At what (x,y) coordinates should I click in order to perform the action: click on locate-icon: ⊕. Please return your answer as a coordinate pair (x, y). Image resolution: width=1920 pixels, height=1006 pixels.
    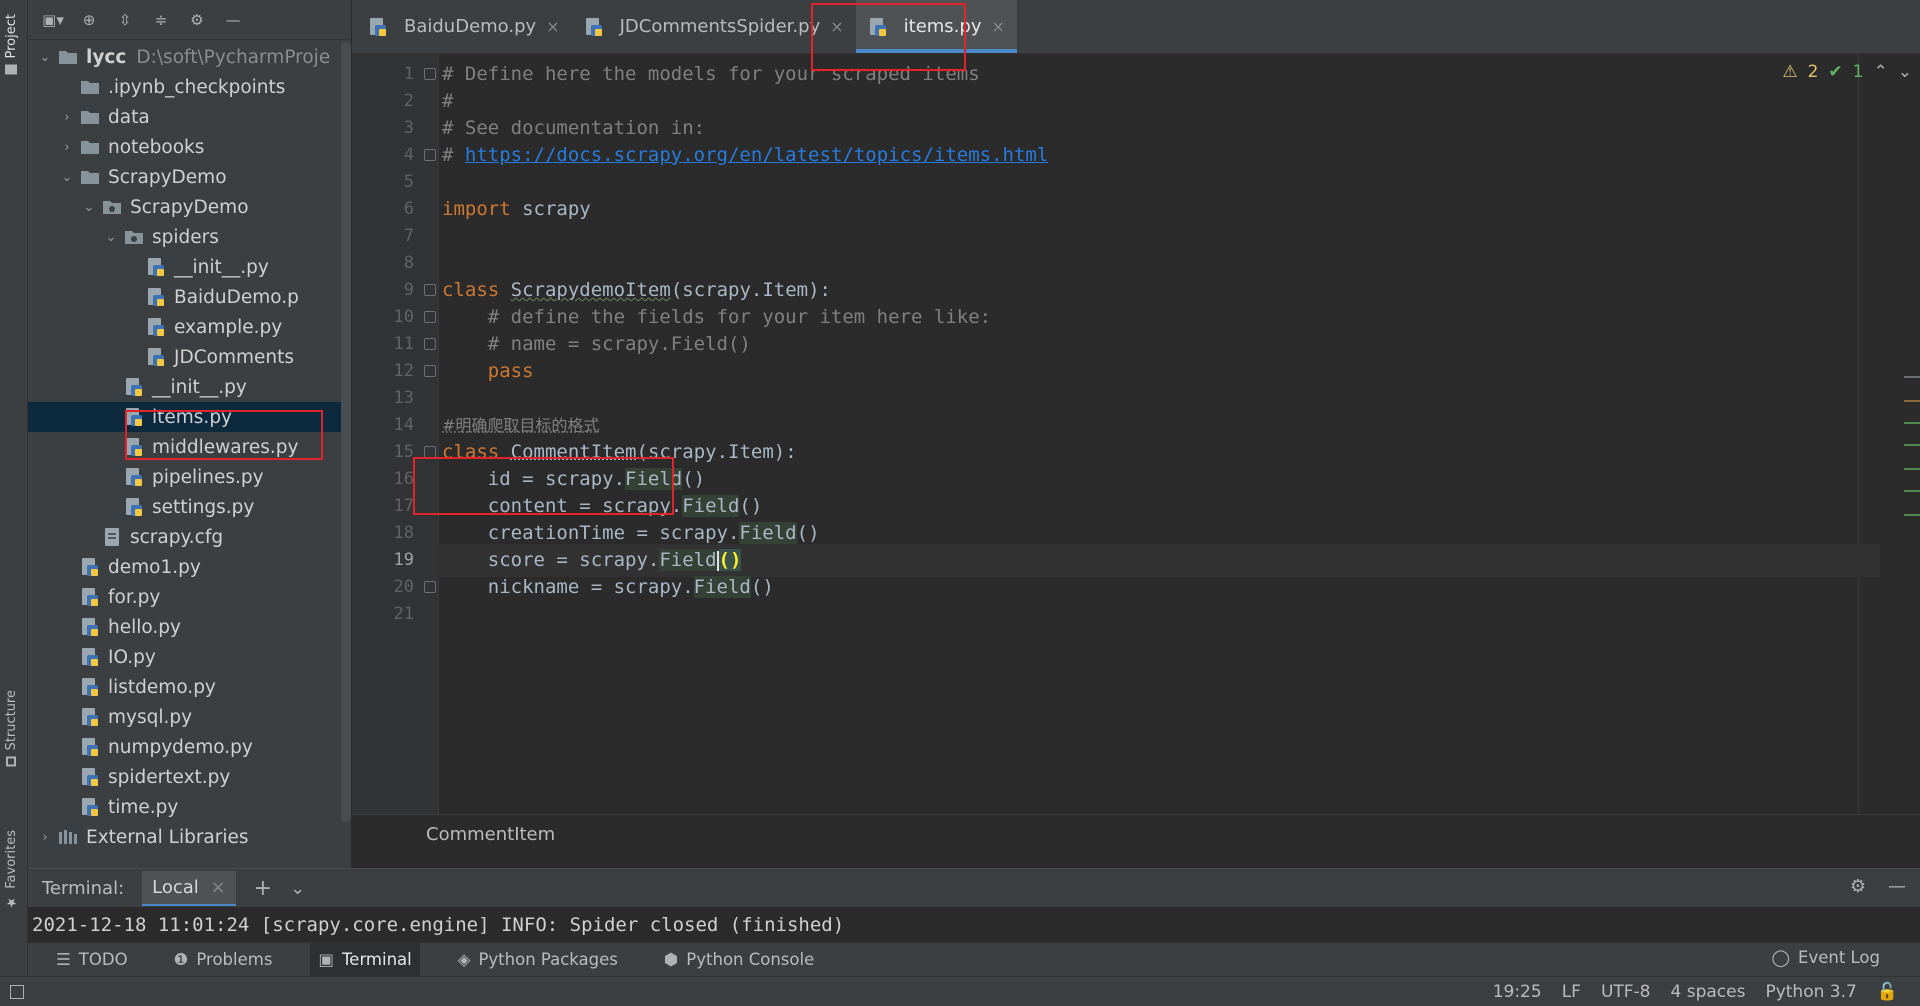
    Looking at the image, I should click on (89, 20).